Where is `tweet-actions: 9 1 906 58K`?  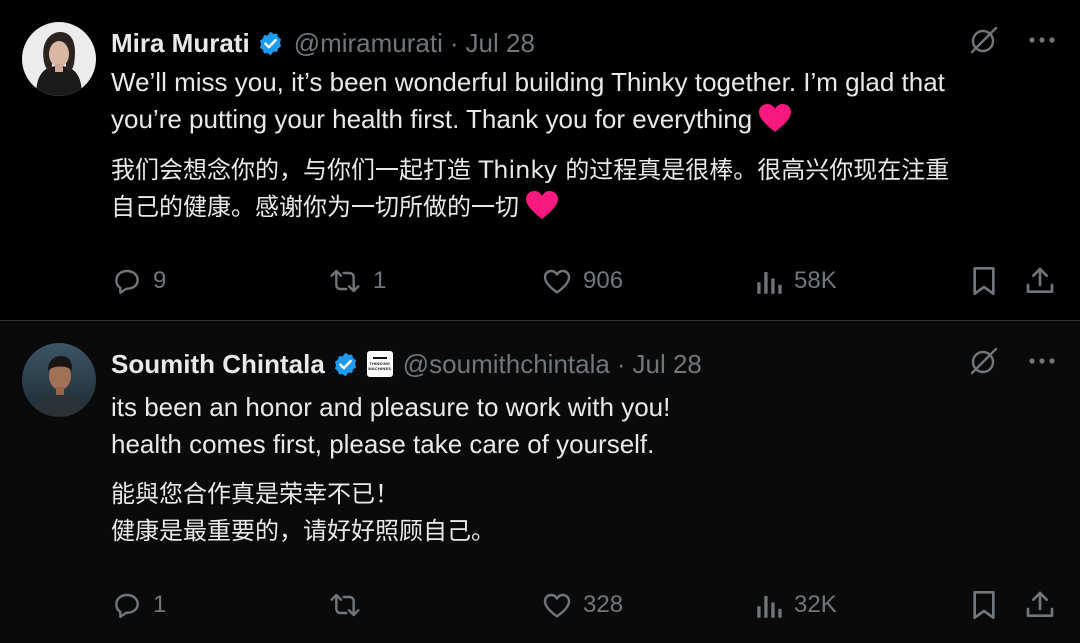
tweet-actions: 9 1 906 58K is located at coordinates (584, 281).